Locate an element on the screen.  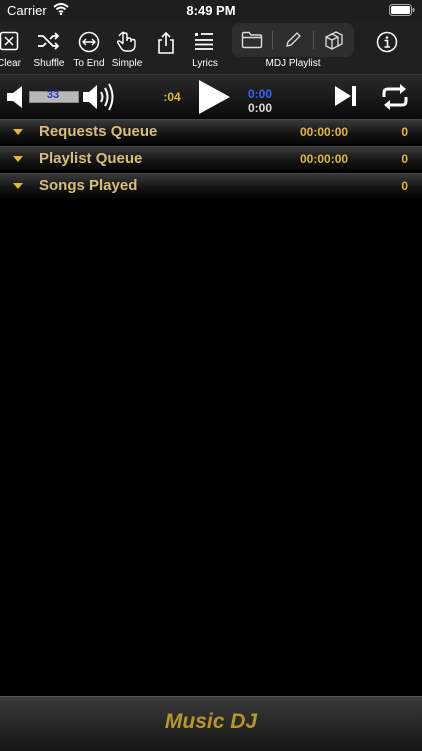
hand-icon is located at coordinates (126, 41).